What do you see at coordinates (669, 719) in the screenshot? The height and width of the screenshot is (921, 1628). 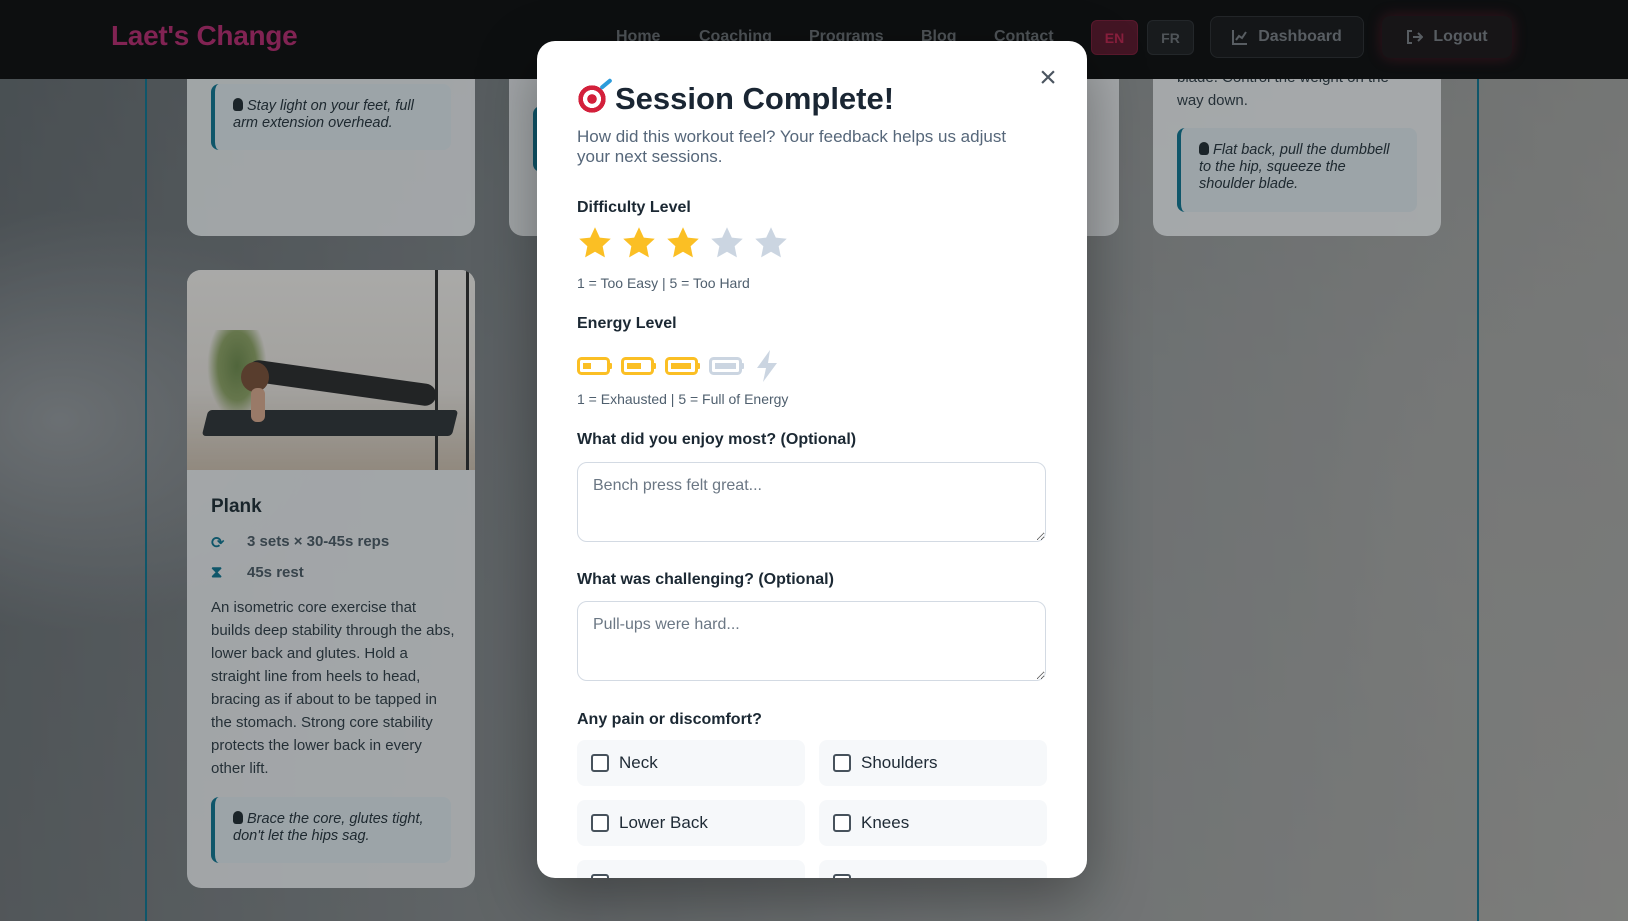 I see `pain-label: Any pain or discomfort?` at bounding box center [669, 719].